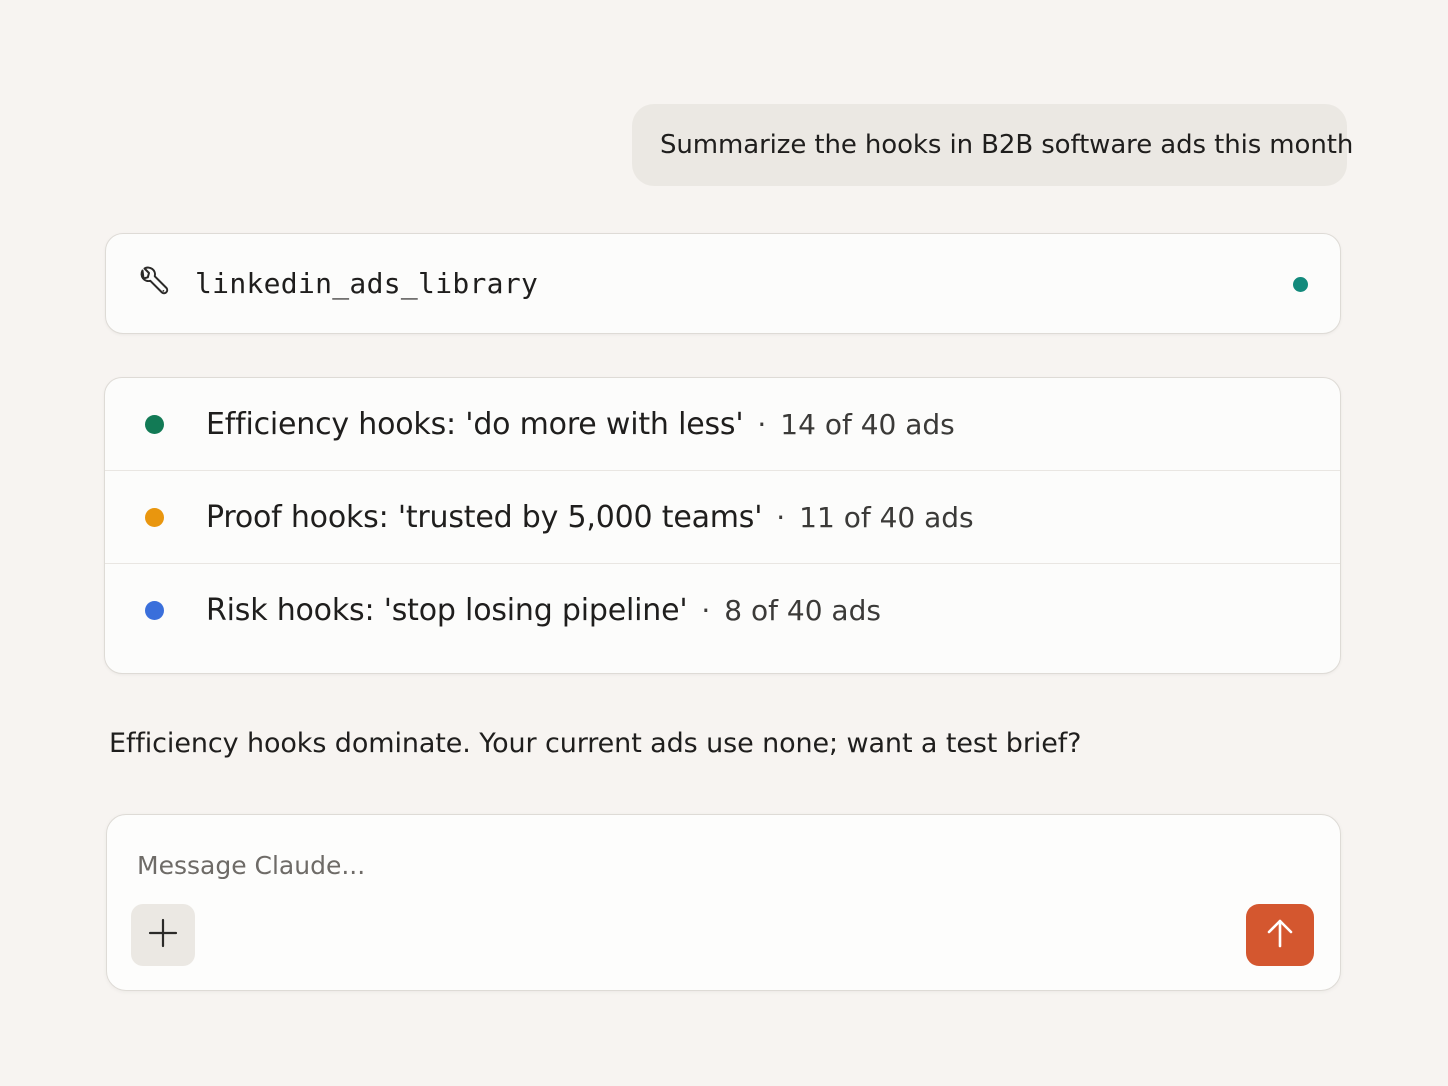 This screenshot has width=1448, height=1086. Describe the element at coordinates (687, 865) in the screenshot. I see `message-input` at that location.